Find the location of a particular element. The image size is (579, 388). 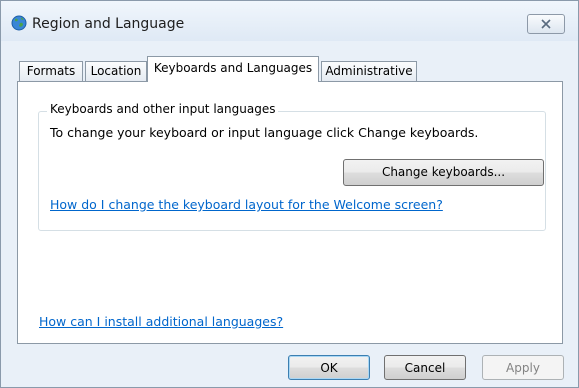

window-title: Region and Language is located at coordinates (108, 24).